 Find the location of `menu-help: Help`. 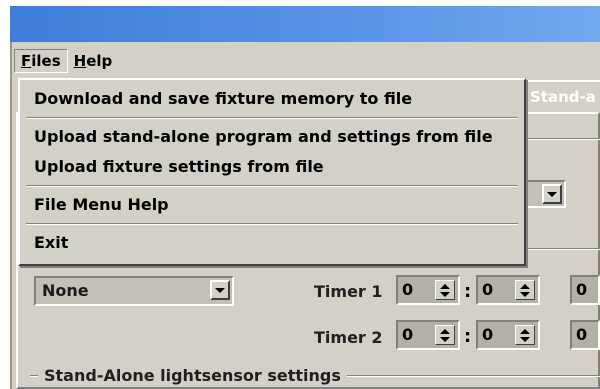

menu-help: Help is located at coordinates (93, 61).